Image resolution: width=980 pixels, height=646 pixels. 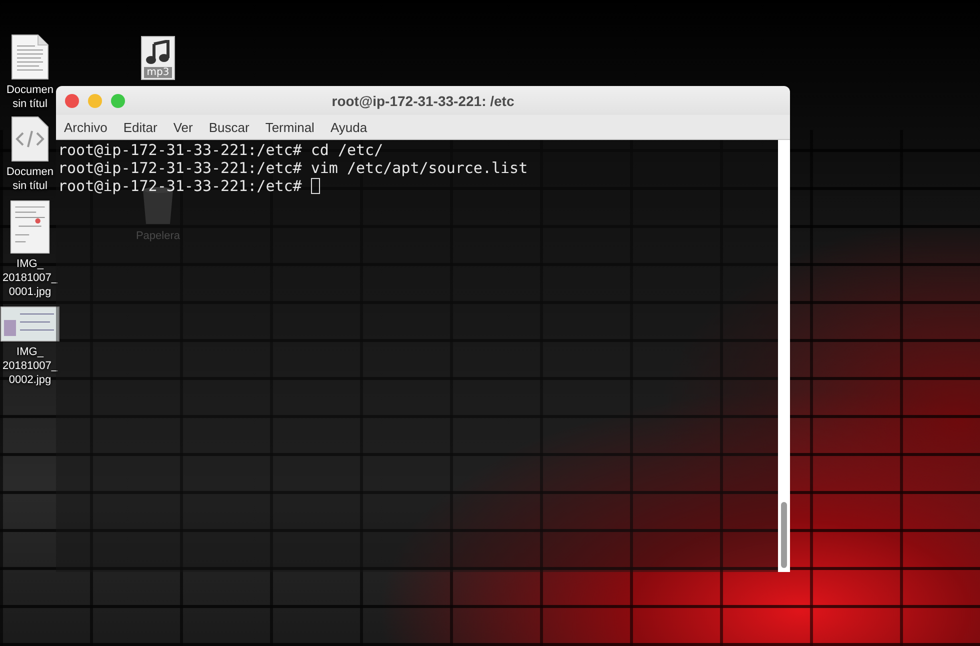 What do you see at coordinates (289, 127) in the screenshot?
I see `menu-item: Terminal` at bounding box center [289, 127].